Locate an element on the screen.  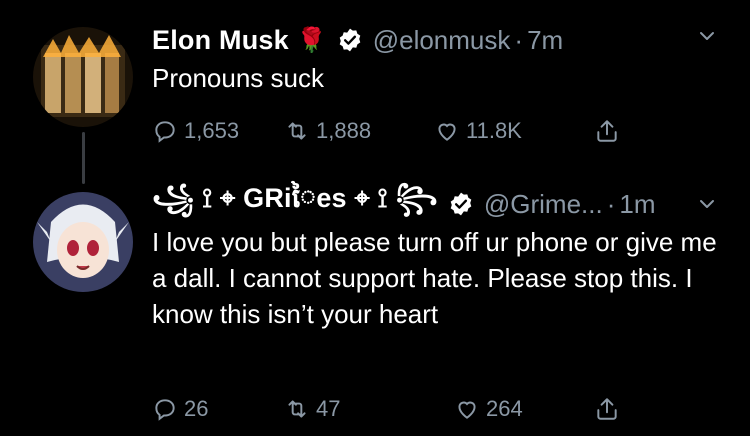
reply-count: 1,653 is located at coordinates (212, 130).